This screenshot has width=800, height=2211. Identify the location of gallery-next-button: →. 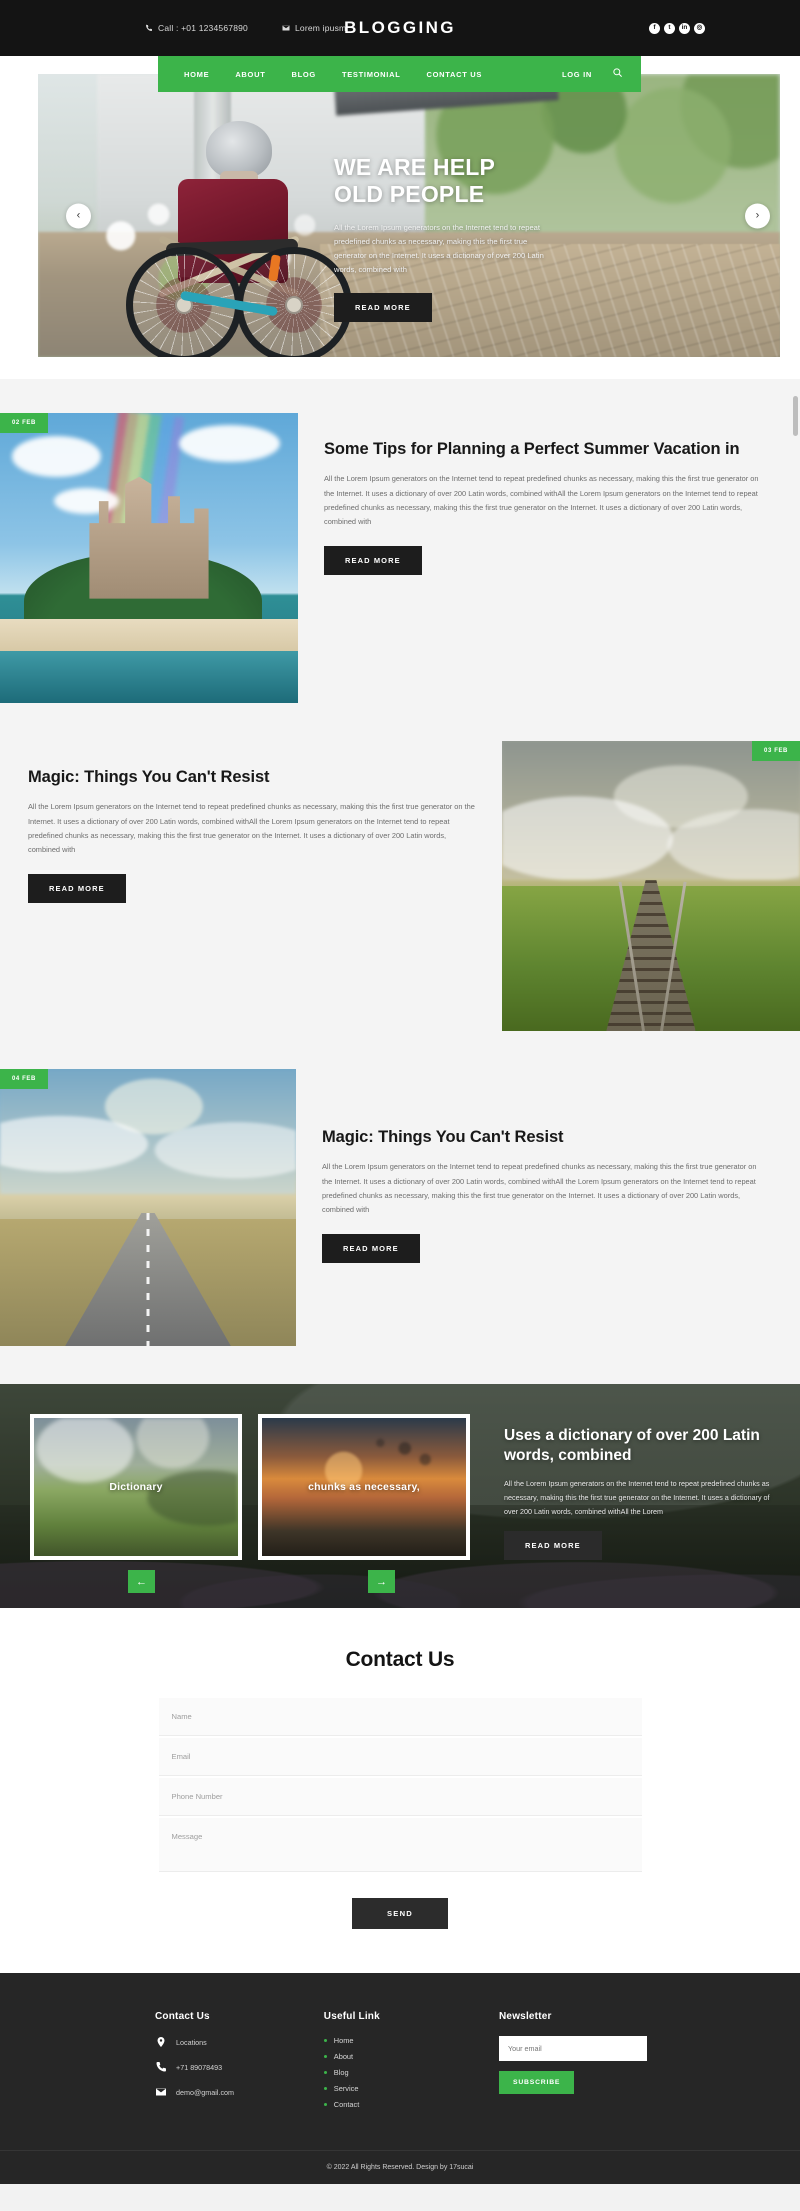
(381, 1581).